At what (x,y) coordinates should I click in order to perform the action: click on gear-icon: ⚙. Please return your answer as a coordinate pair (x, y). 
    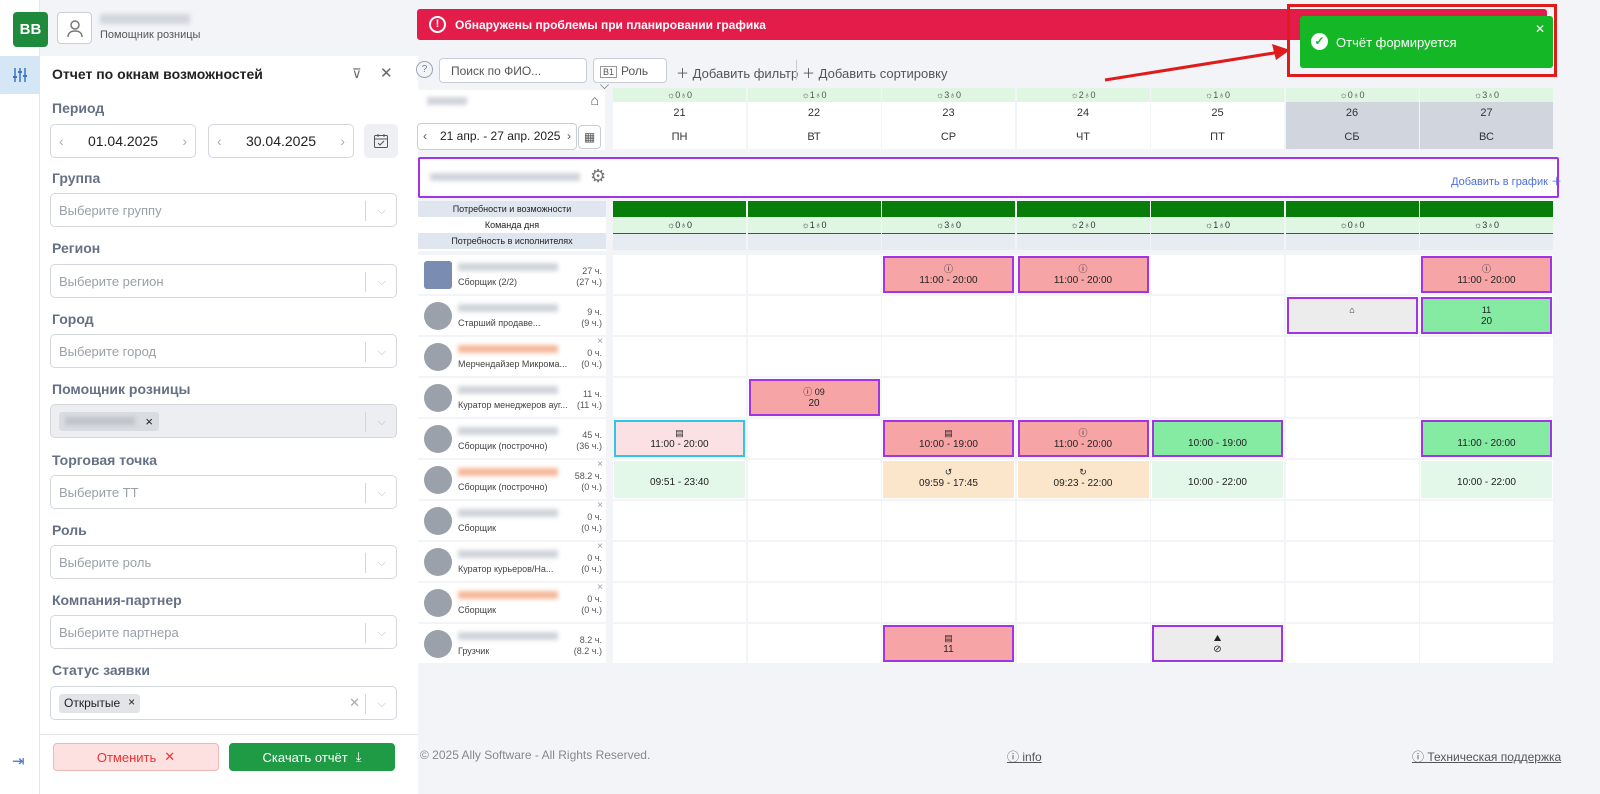
    Looking at the image, I should click on (598, 176).